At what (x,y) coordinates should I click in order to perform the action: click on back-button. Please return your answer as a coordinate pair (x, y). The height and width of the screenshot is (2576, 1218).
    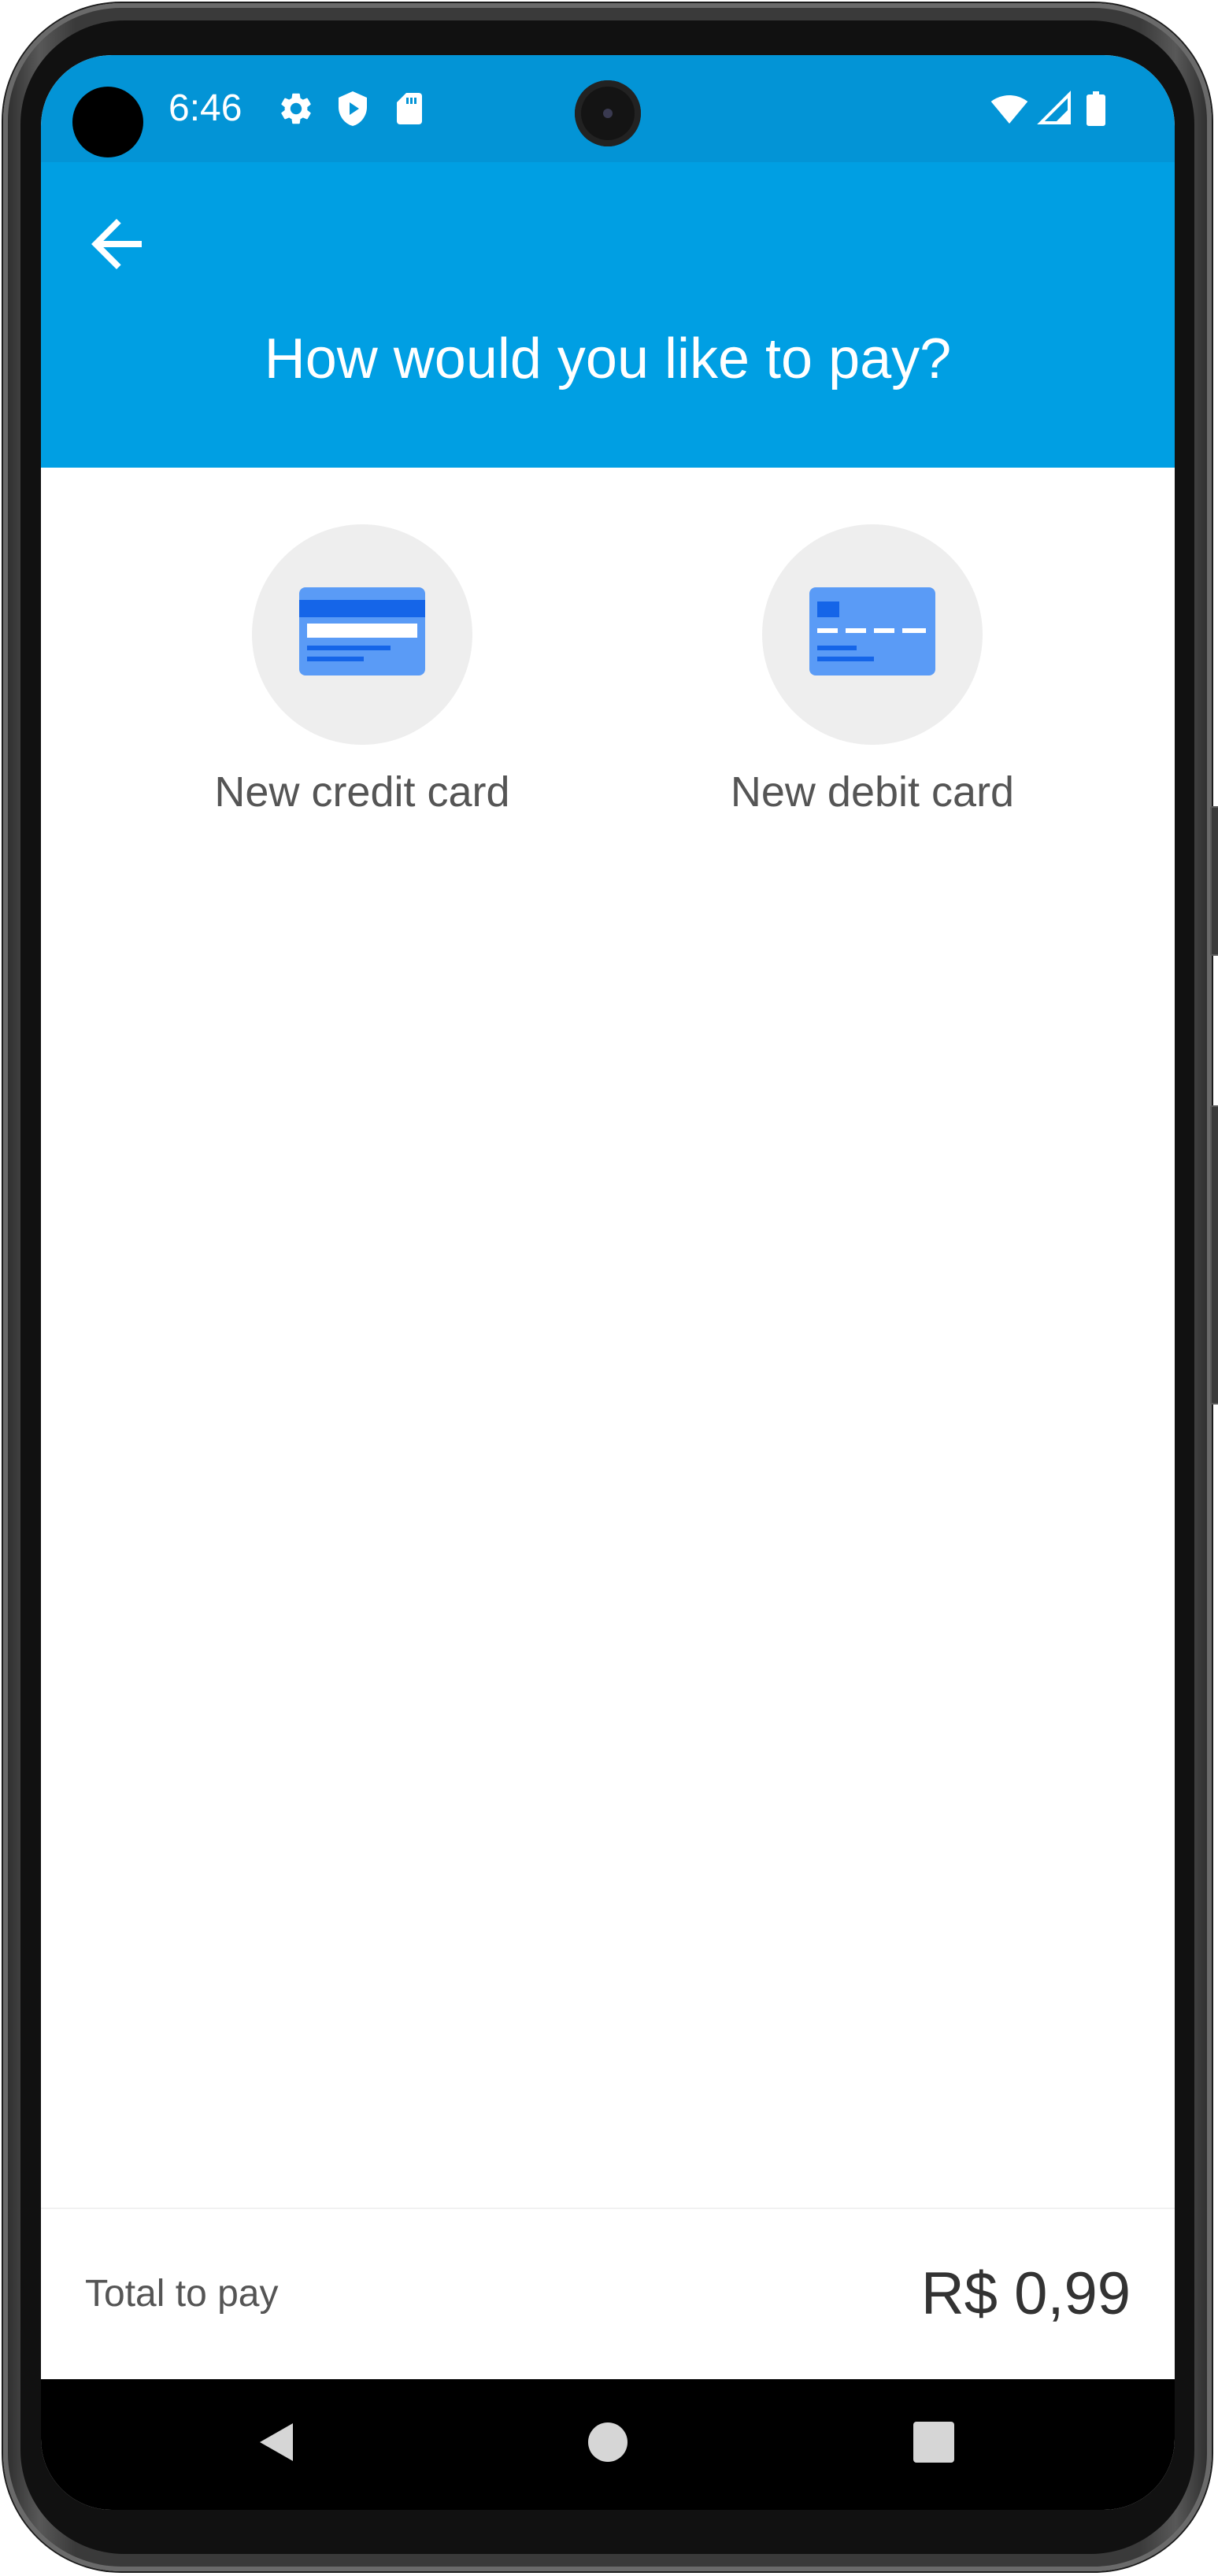
    Looking at the image, I should click on (116, 244).